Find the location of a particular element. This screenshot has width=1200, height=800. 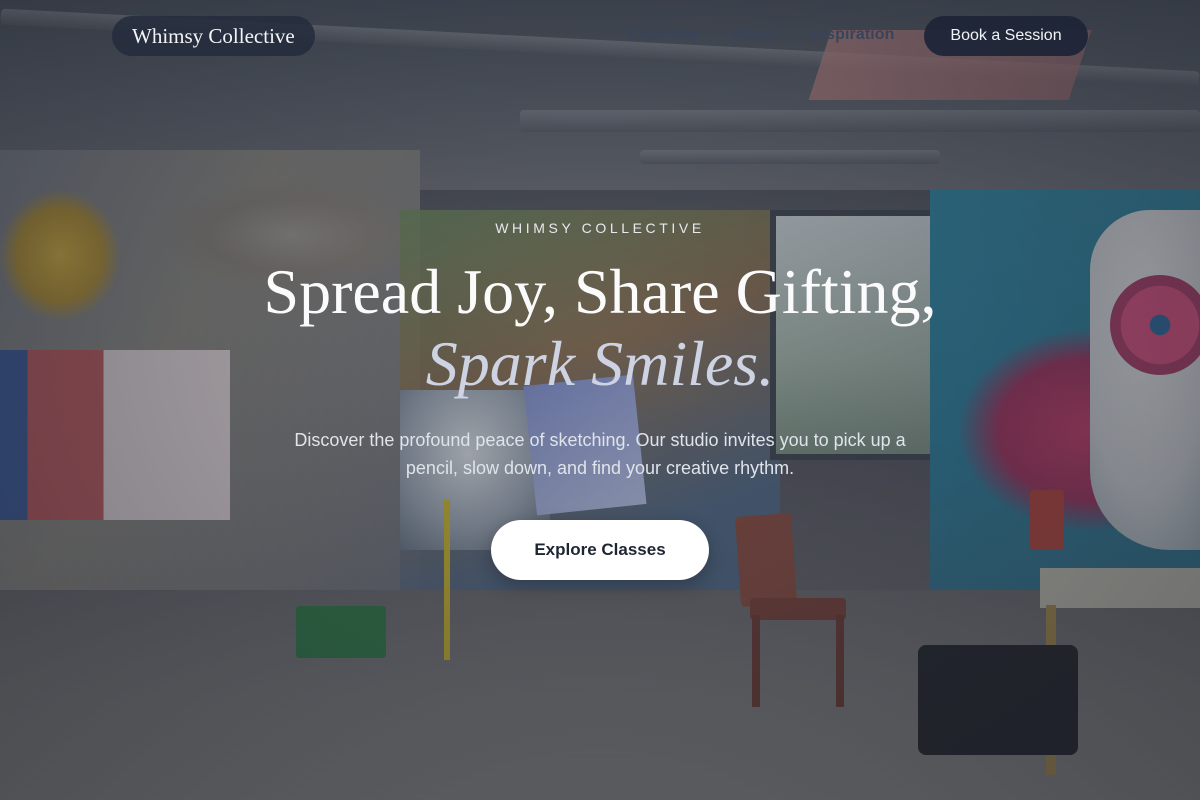

nav-links: Expertise About Inspiration is located at coordinates (760, 35).